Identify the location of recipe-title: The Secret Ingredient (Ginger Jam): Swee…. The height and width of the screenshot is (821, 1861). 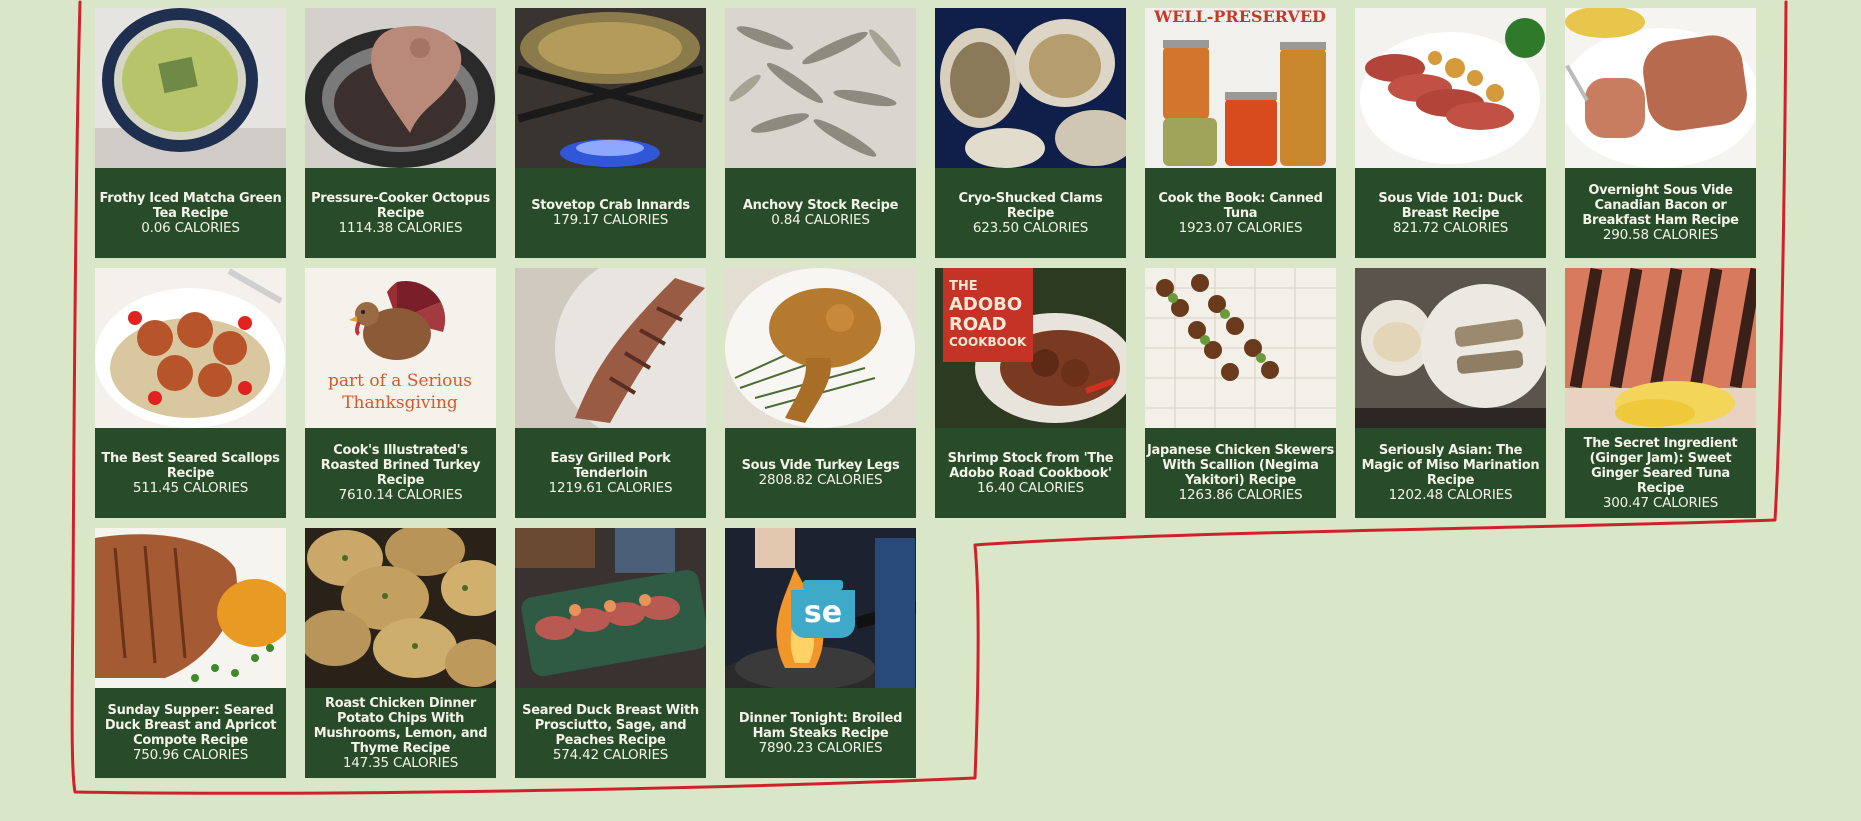
(1660, 466).